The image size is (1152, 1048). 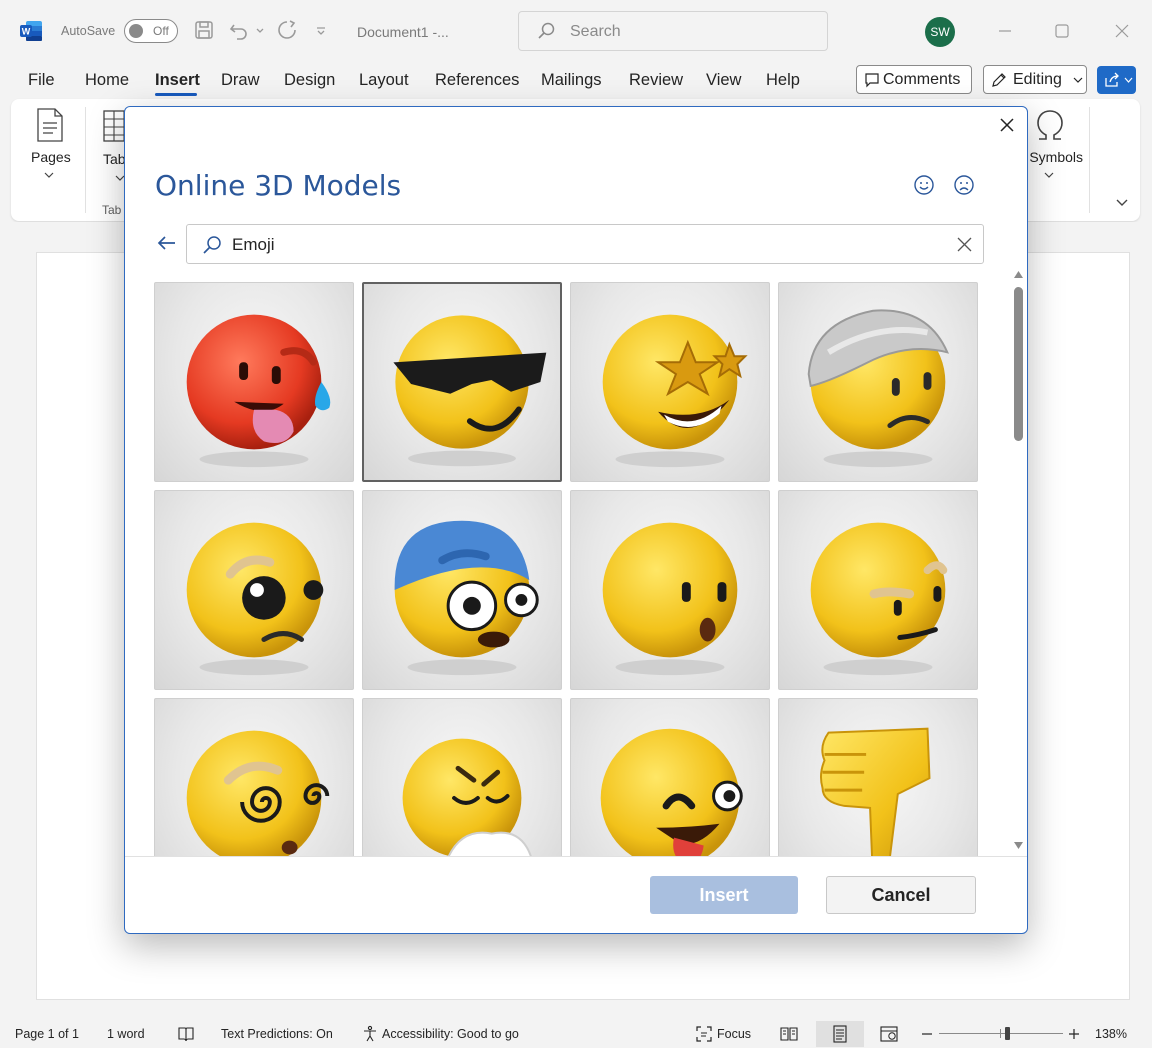 I want to click on title-search-box: Search, so click(x=673, y=31).